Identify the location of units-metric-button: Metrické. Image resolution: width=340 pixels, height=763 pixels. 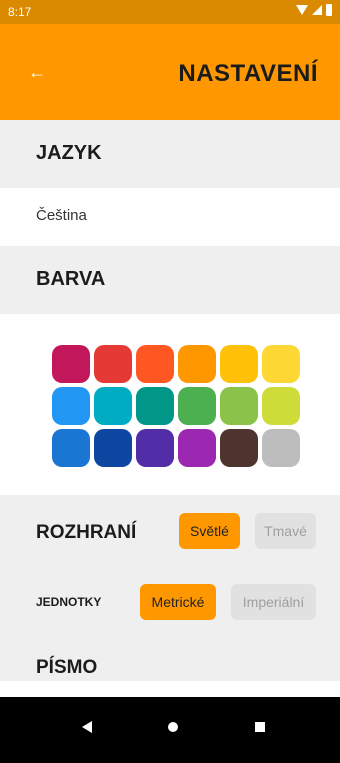
(178, 602).